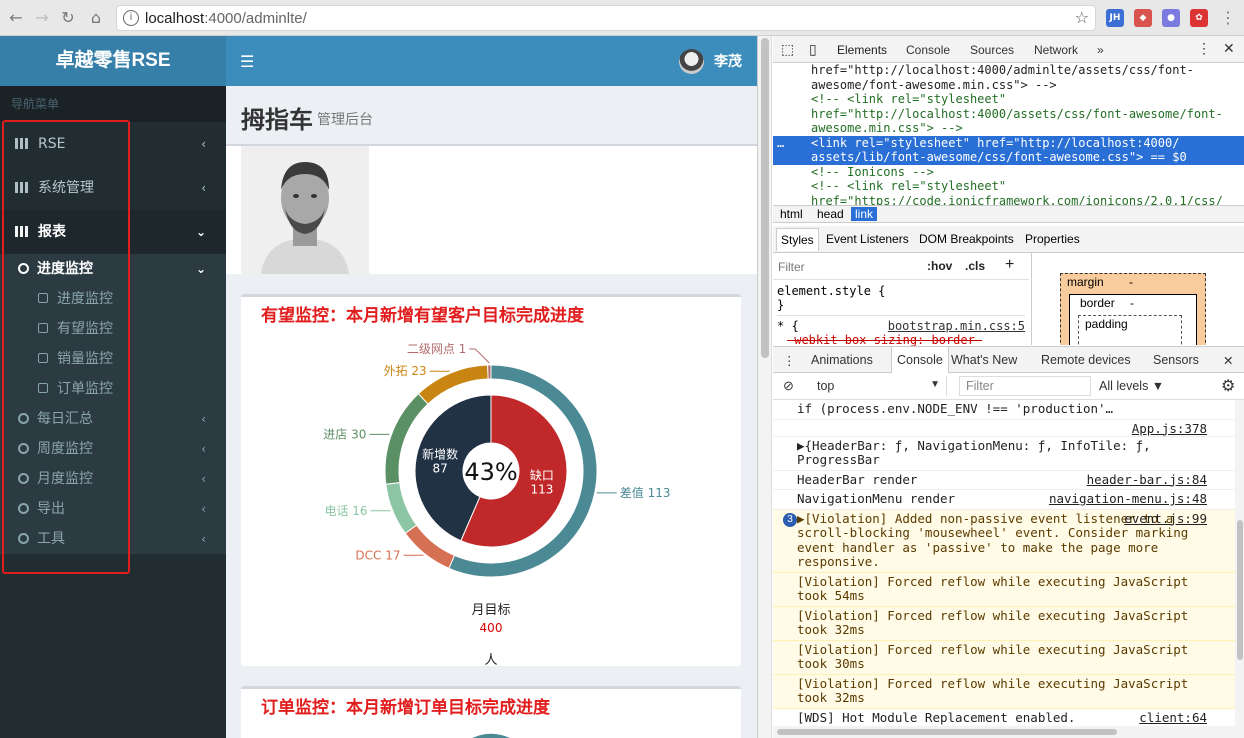 This screenshot has height=738, width=1244. I want to click on menu-kebab-icon: ⋮, so click(1228, 18).